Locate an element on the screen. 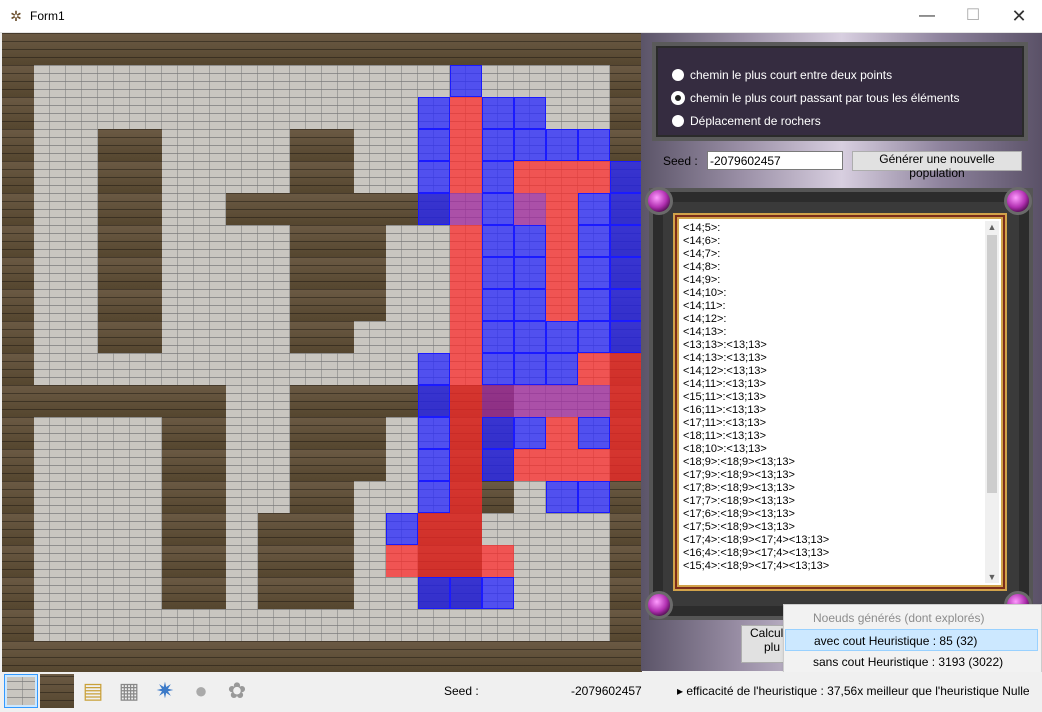 The width and height of the screenshot is (1042, 712). coins-icon: ▤ is located at coordinates (93, 691).